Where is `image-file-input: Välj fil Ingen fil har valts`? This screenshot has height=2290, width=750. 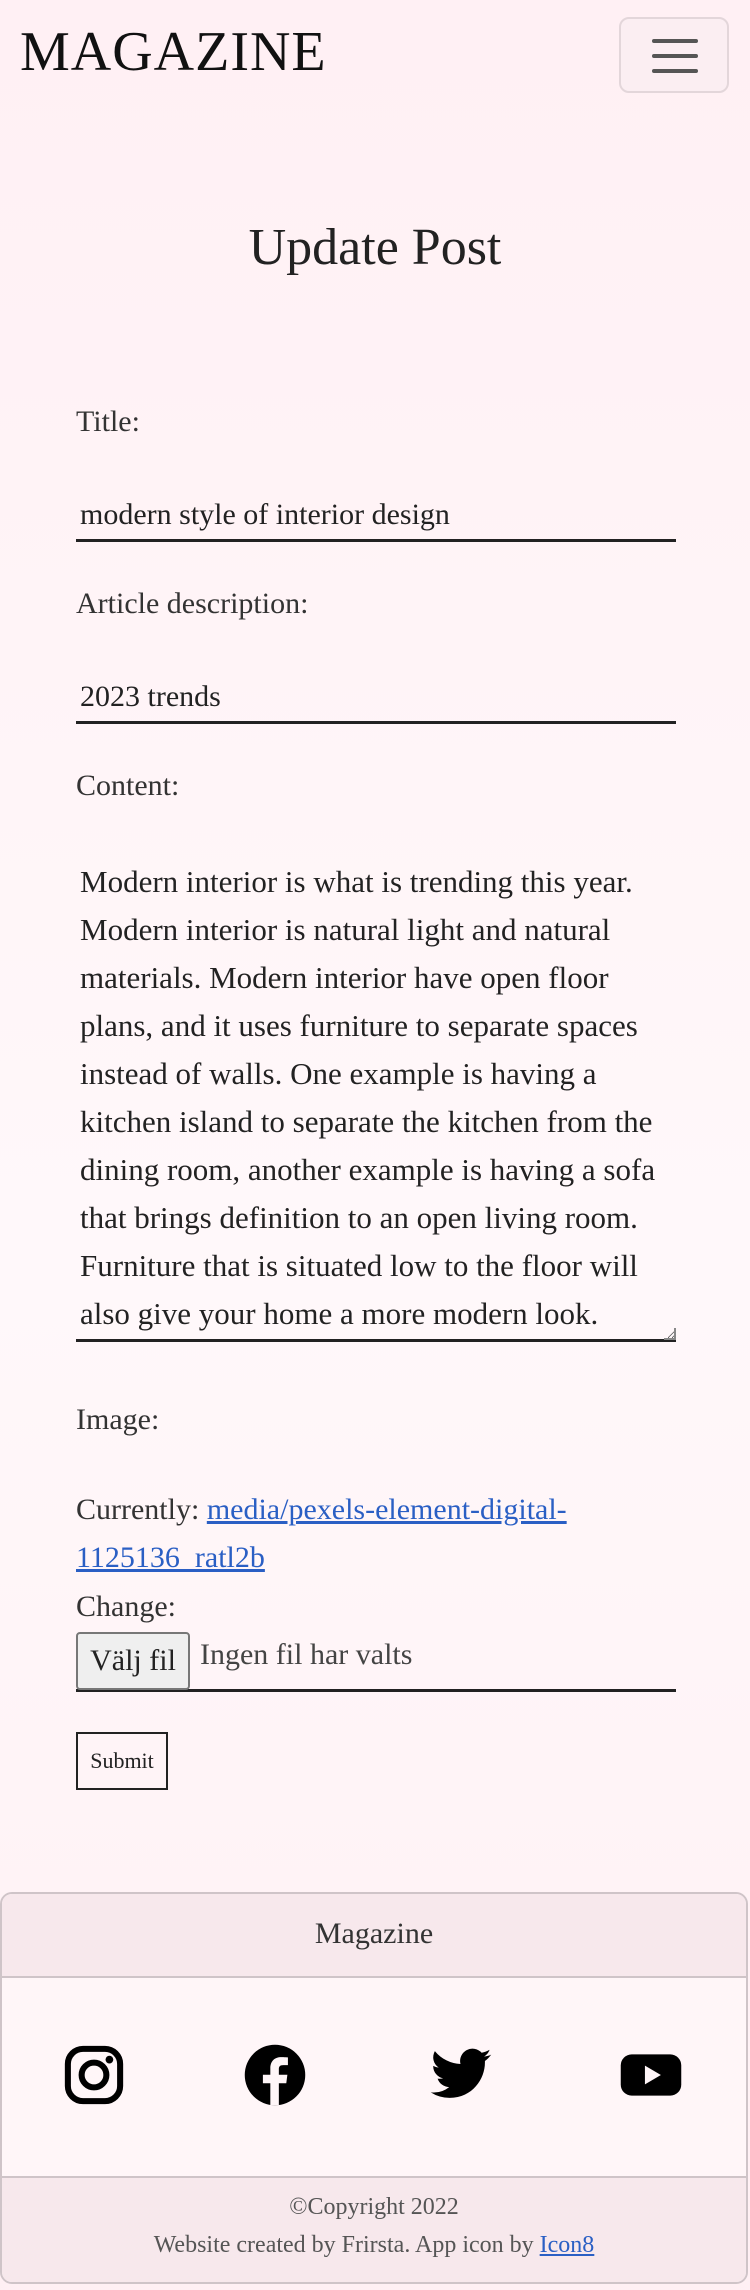
image-file-input: Välj fil Ingen fil har valts is located at coordinates (376, 1661).